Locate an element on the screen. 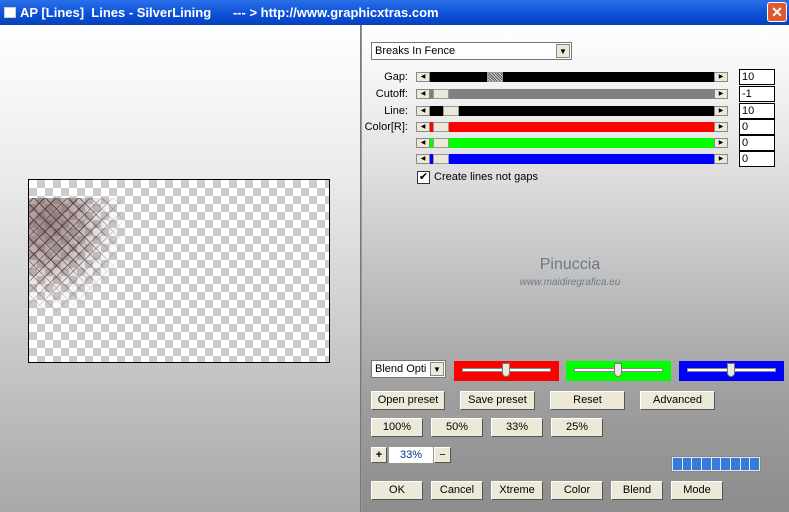  red-blend-slider is located at coordinates (506, 371).